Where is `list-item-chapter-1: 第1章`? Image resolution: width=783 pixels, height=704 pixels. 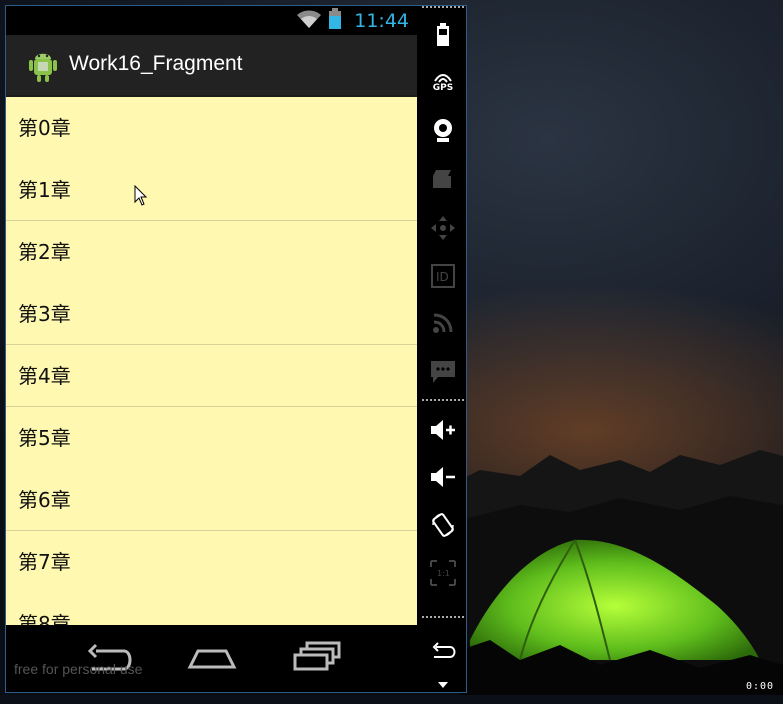
list-item-chapter-1: 第1章 is located at coordinates (211, 190).